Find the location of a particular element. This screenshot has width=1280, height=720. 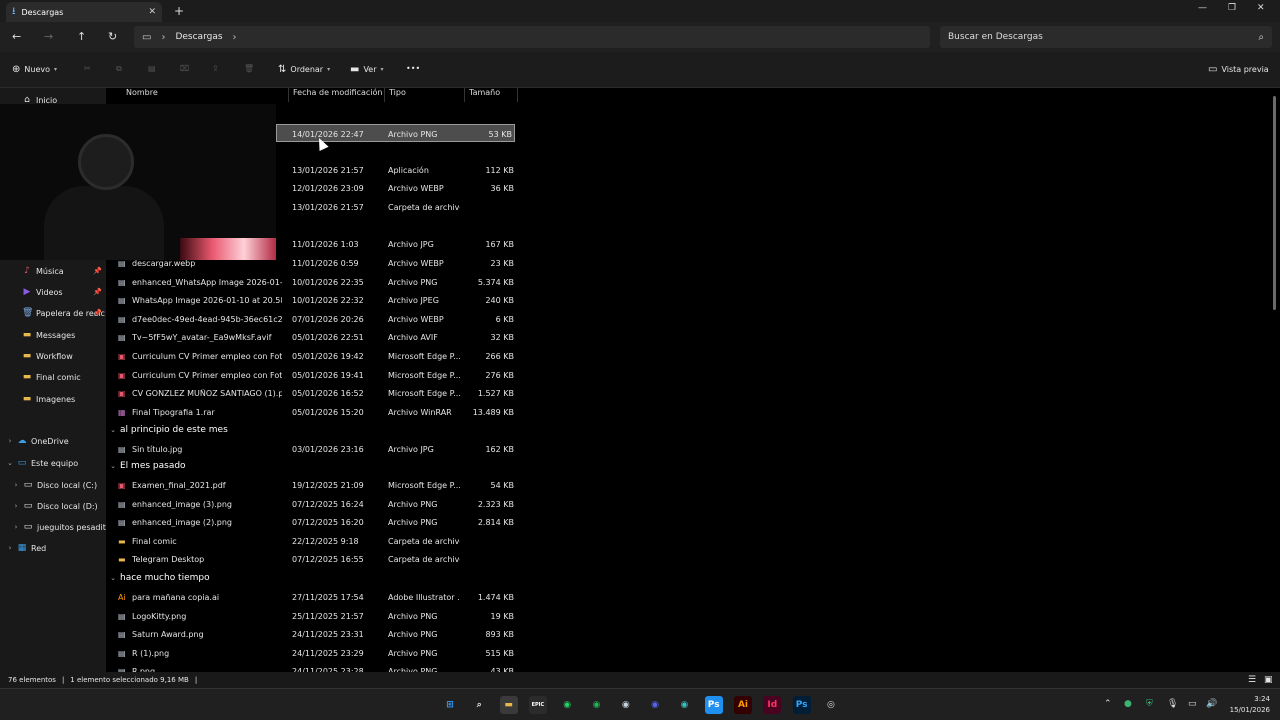

taskbar-steam-icon: ◉ is located at coordinates (626, 705).